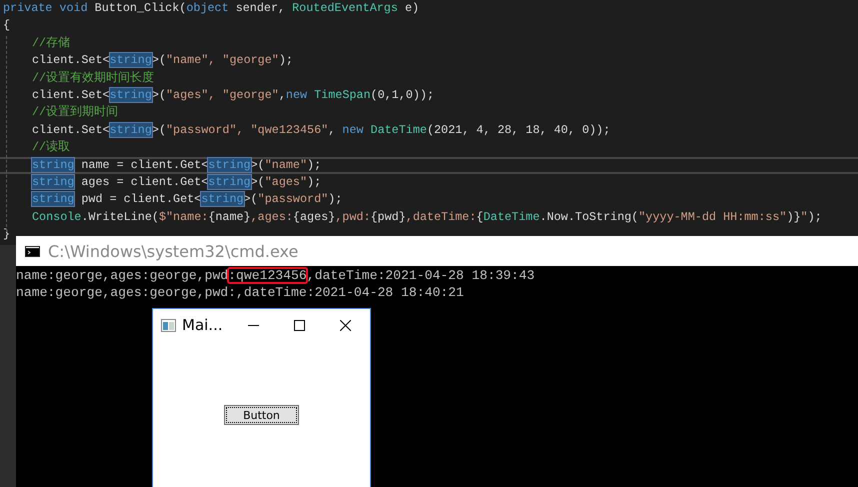  I want to click on console-icon, so click(32, 251).